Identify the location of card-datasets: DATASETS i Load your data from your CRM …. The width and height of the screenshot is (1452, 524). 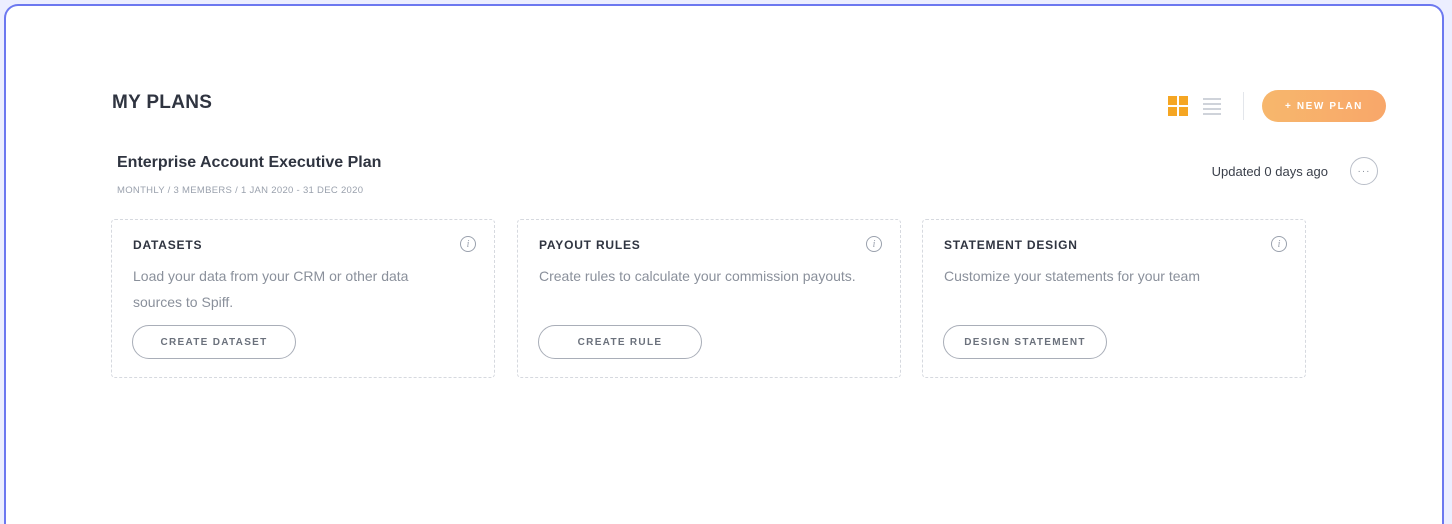
(303, 298).